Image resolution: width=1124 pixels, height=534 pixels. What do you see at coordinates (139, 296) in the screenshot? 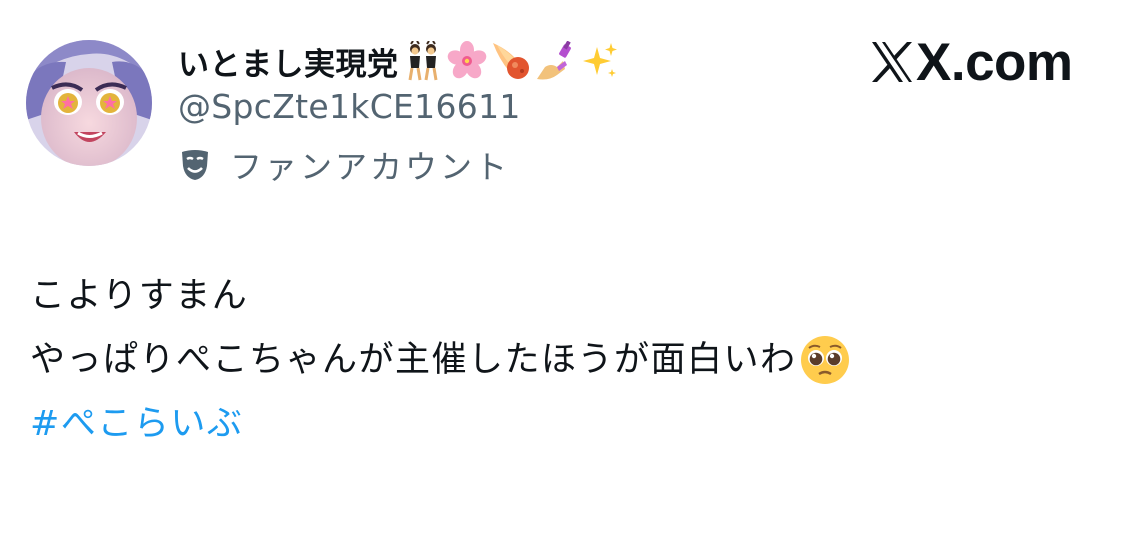
I see `tweet-text-line-1: こよりすまん` at bounding box center [139, 296].